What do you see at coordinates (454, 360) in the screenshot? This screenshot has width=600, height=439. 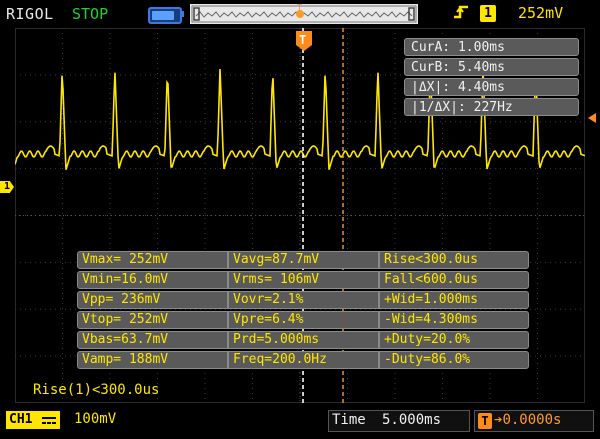 I see `measurement-cell: -Duty=86.0%` at bounding box center [454, 360].